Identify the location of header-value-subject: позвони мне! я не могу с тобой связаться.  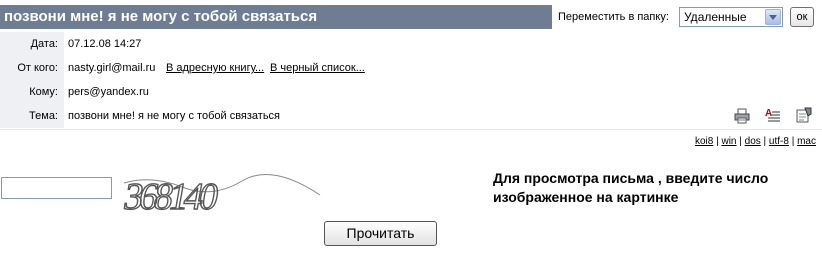
(174, 116).